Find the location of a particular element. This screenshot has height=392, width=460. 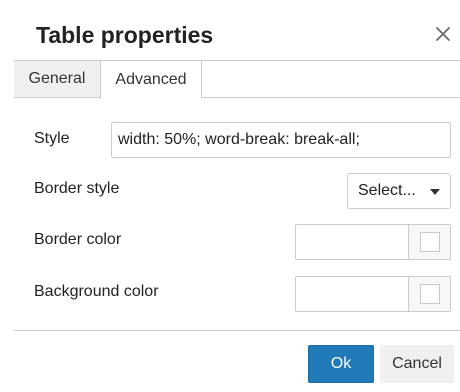

close-button is located at coordinates (443, 34).